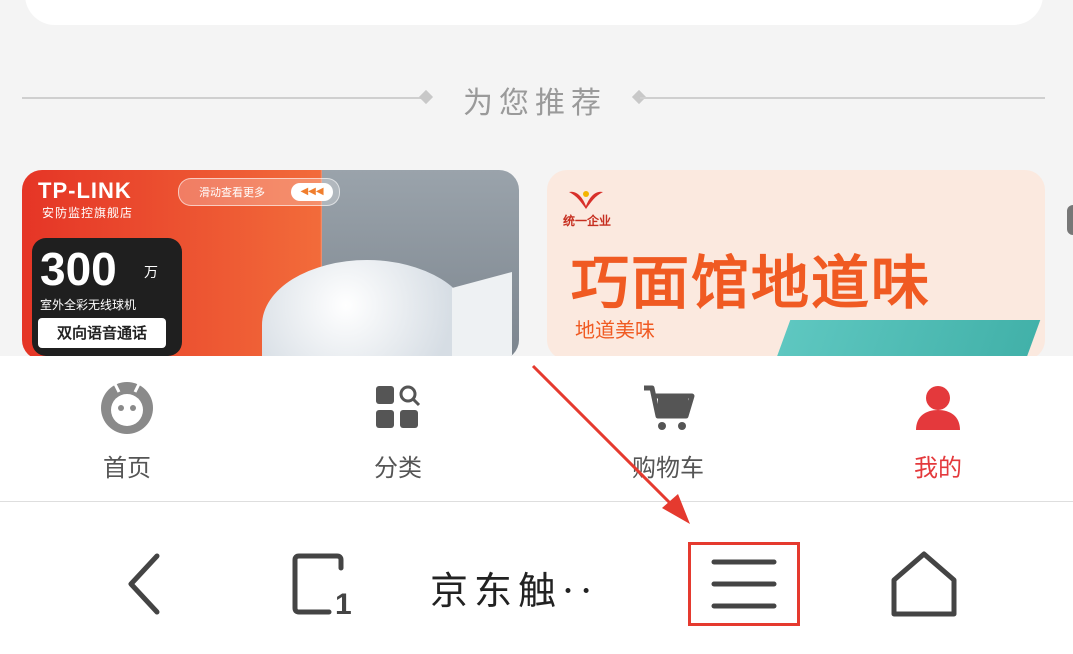  I want to click on menu-highlight-box, so click(744, 584).